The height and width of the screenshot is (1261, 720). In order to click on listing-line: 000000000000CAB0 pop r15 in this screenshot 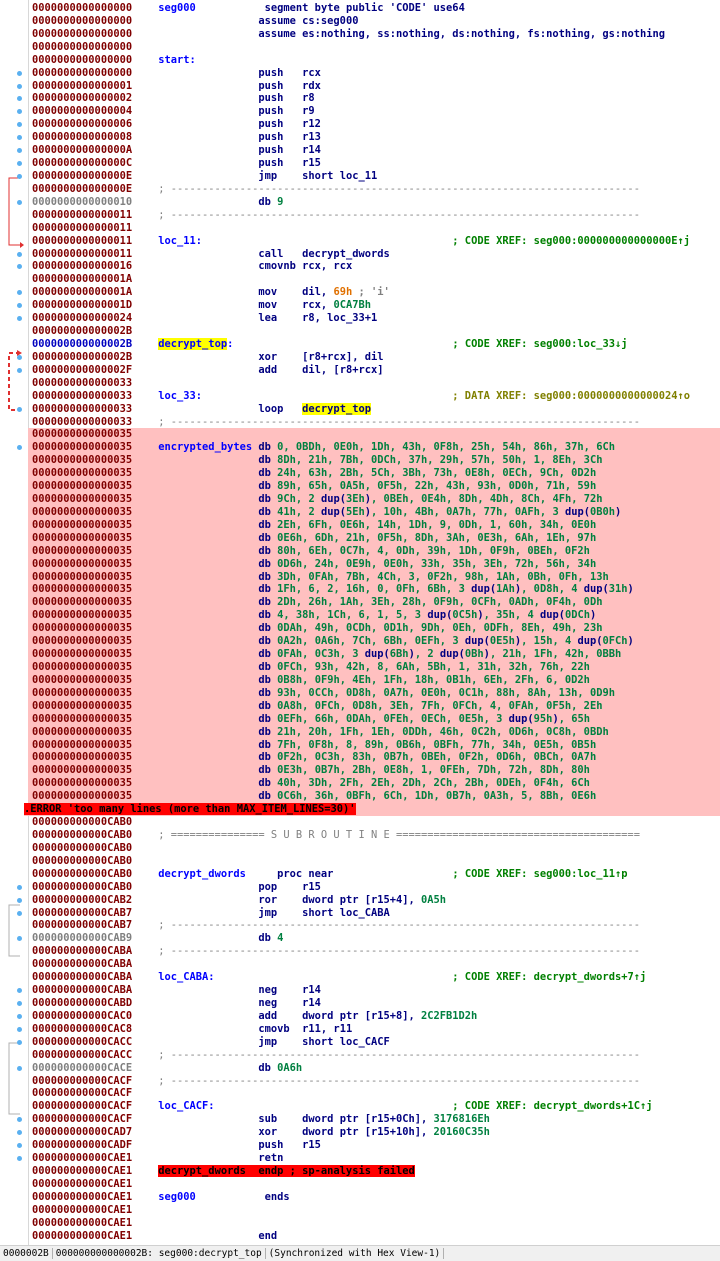, I will do `click(368, 887)`.